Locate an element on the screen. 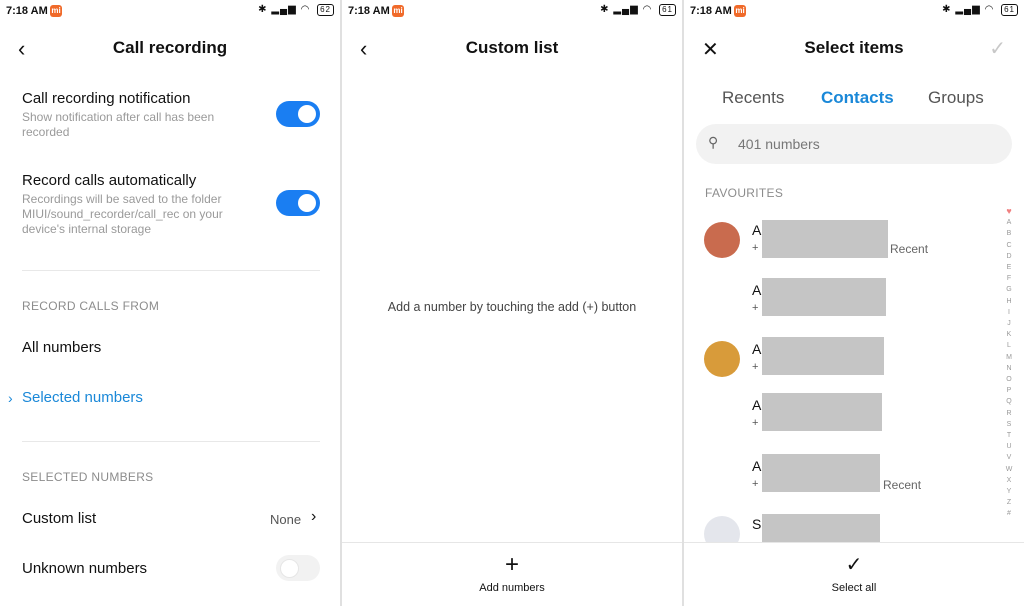  unknown-numbers-label: Unknown numbers is located at coordinates (85, 568).